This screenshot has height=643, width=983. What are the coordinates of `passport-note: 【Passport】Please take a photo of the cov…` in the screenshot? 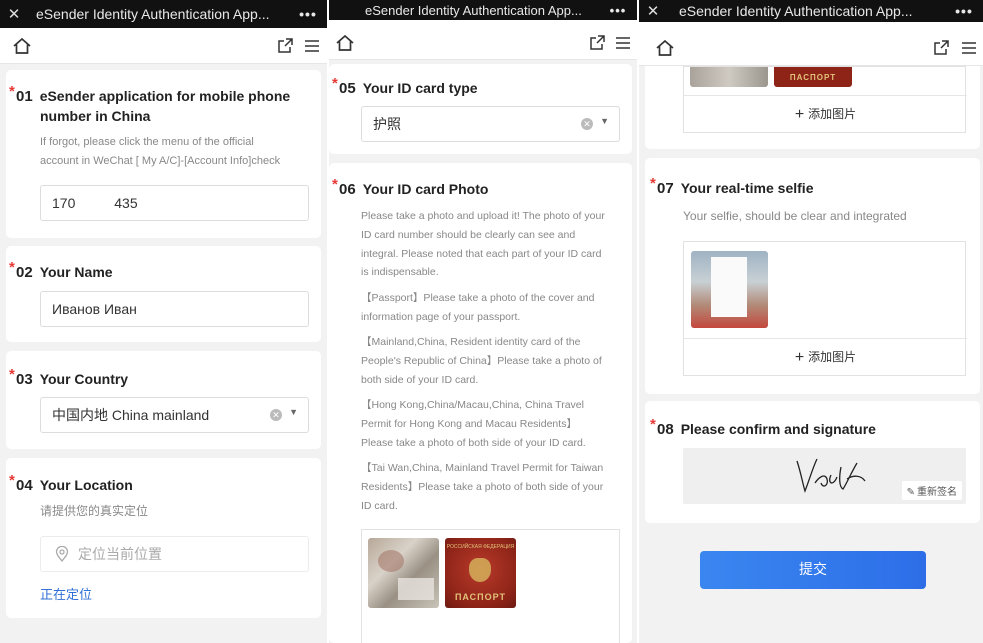 It's located at (478, 307).